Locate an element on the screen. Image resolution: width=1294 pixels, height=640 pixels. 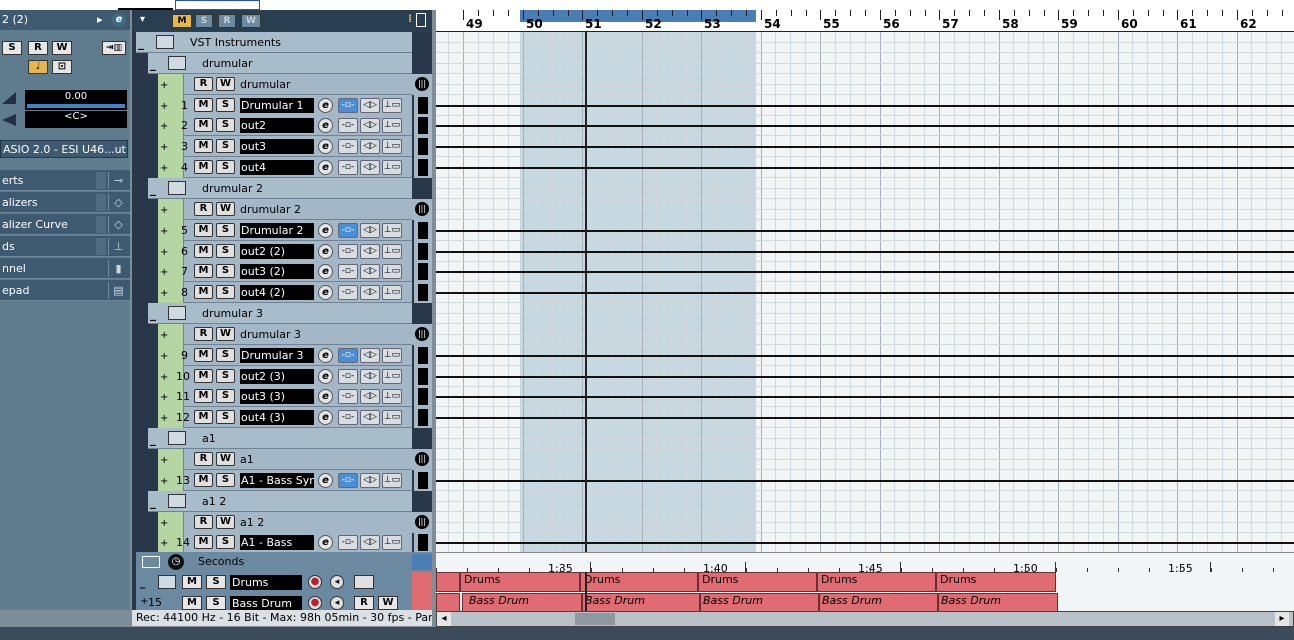
bar-ruler: 49 50 51 52 53 54 55 56 57 58 59 60 61 62 is located at coordinates (865, 21).